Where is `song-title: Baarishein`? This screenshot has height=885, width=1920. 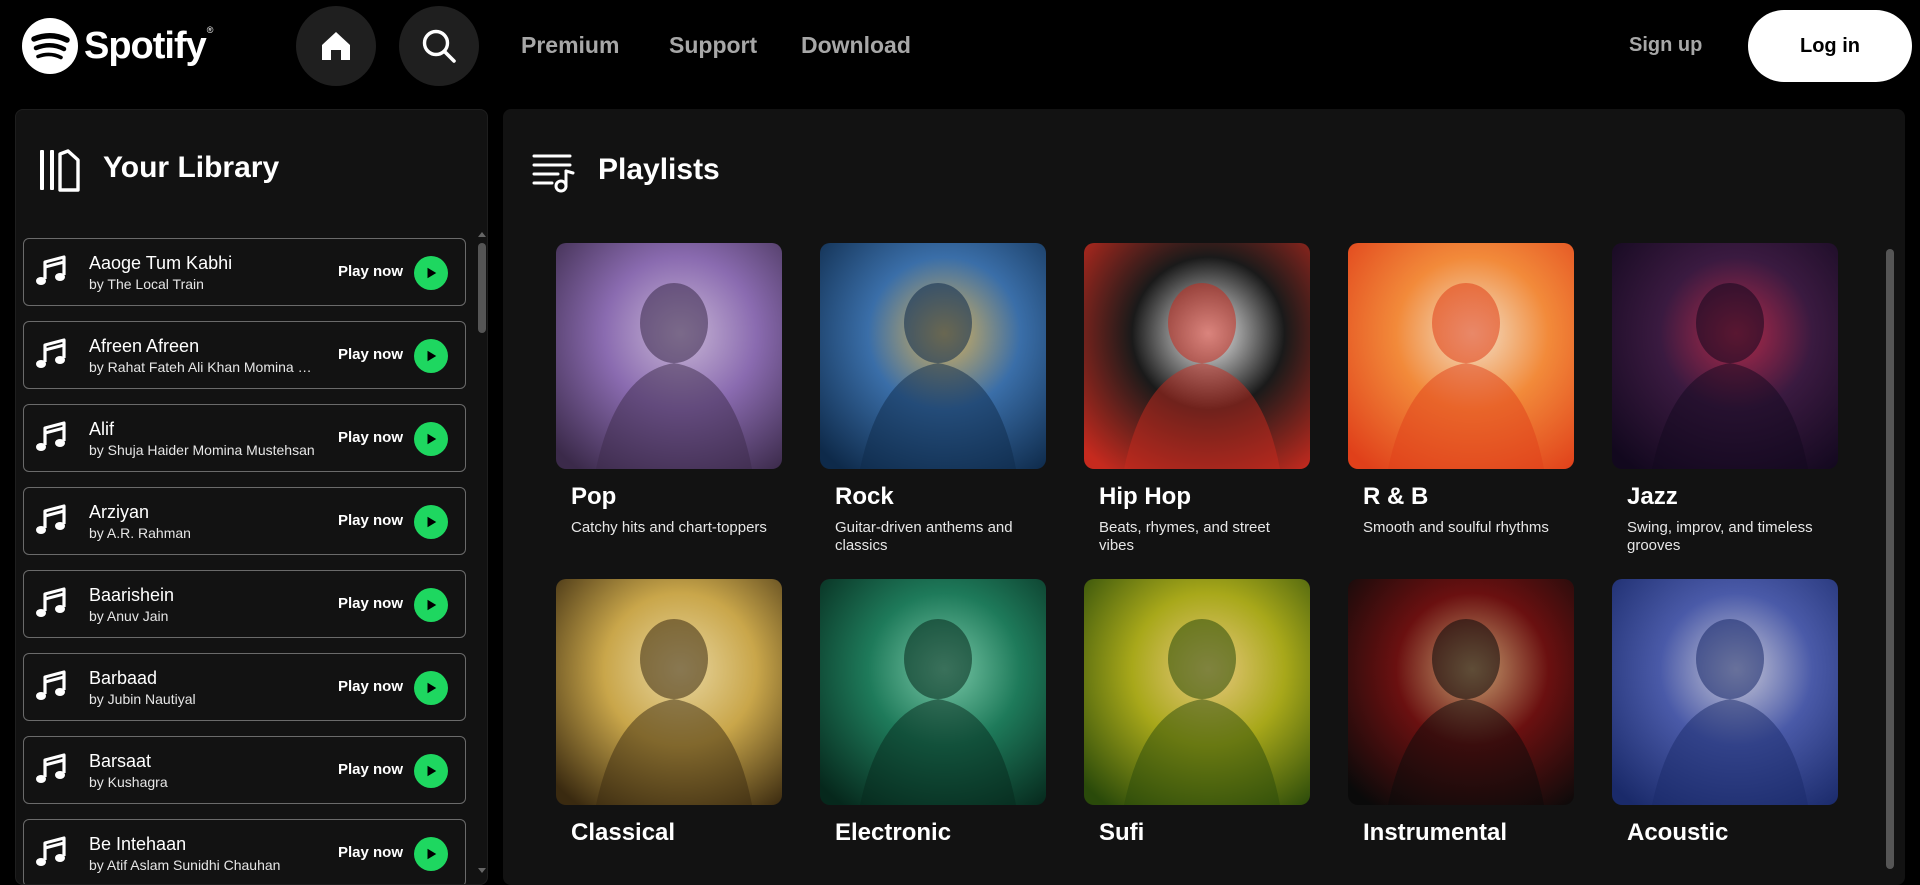 song-title: Baarishein is located at coordinates (132, 595).